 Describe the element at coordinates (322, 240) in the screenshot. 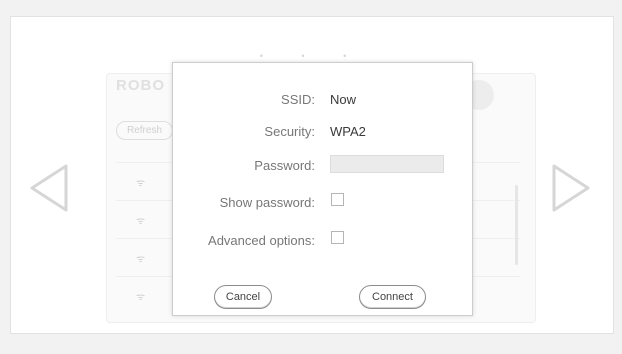

I see `advanced-options-row: Advanced options:` at that location.